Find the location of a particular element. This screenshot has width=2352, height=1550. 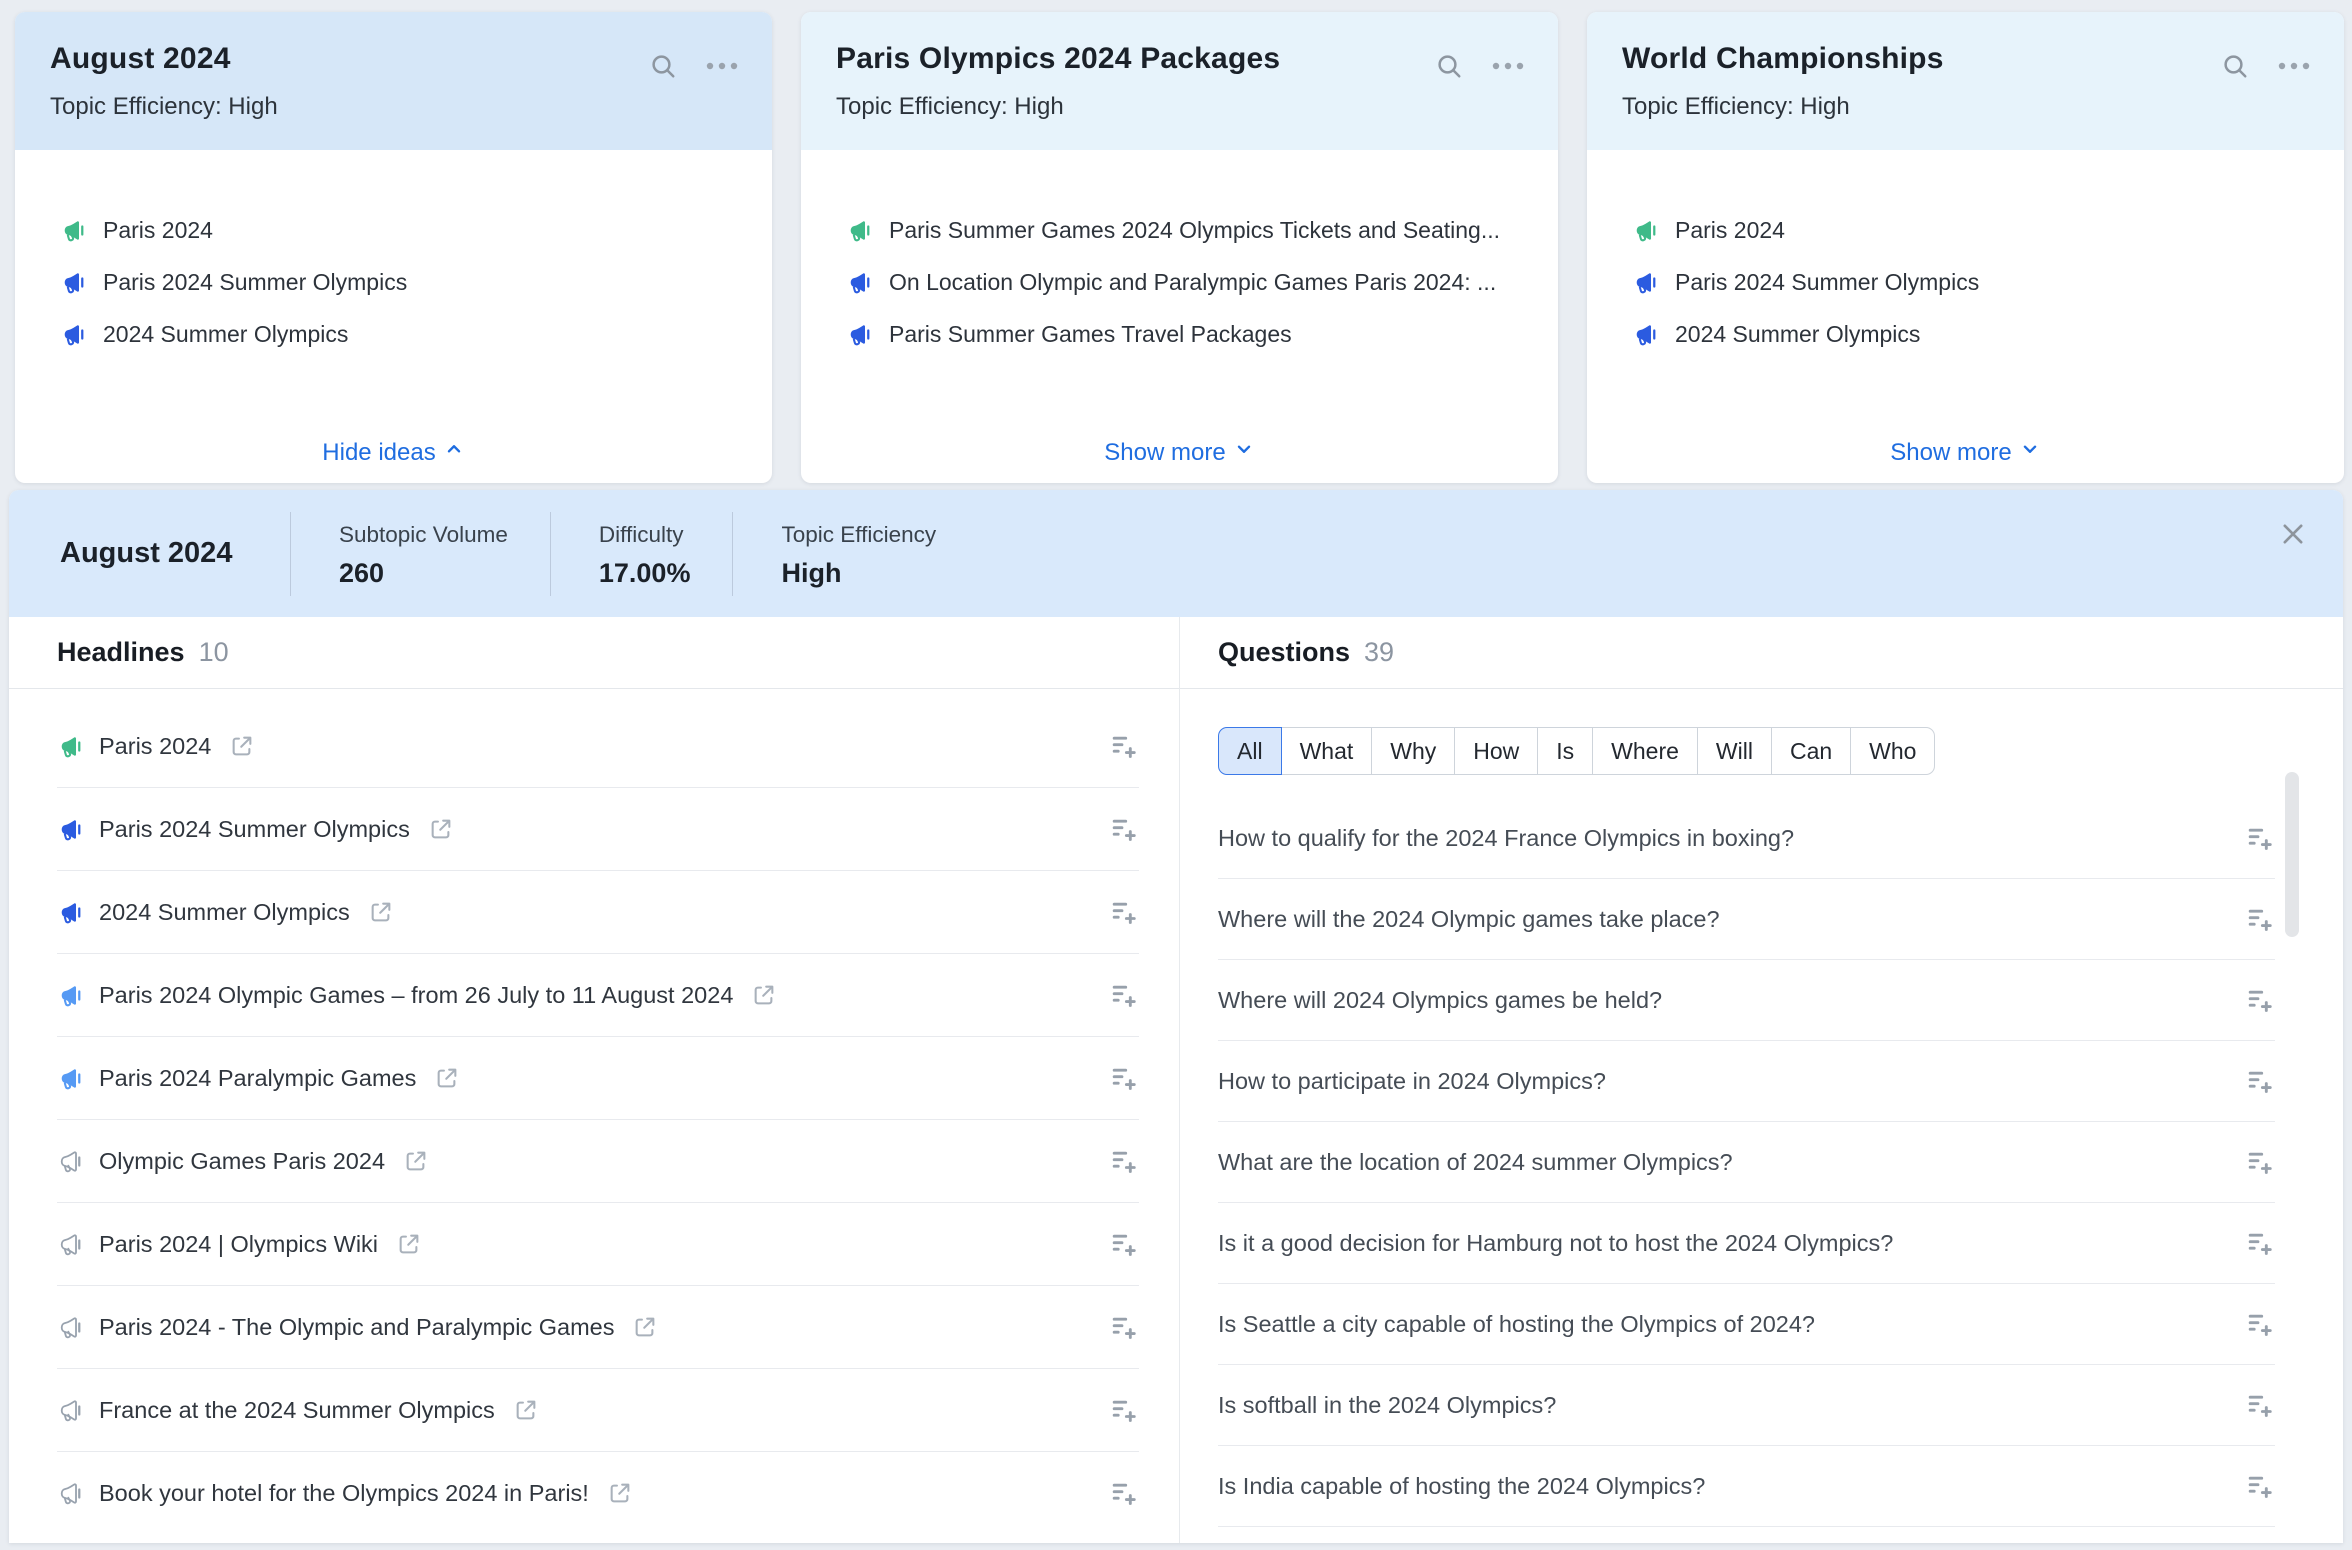

headline-text: Paris 2024 Summer Olympics is located at coordinates (254, 828).